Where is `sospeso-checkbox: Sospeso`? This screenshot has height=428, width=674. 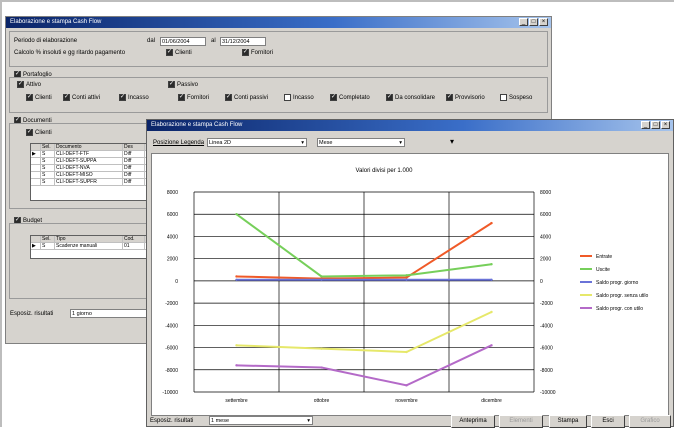
sospeso-checkbox: Sospeso is located at coordinates (516, 97).